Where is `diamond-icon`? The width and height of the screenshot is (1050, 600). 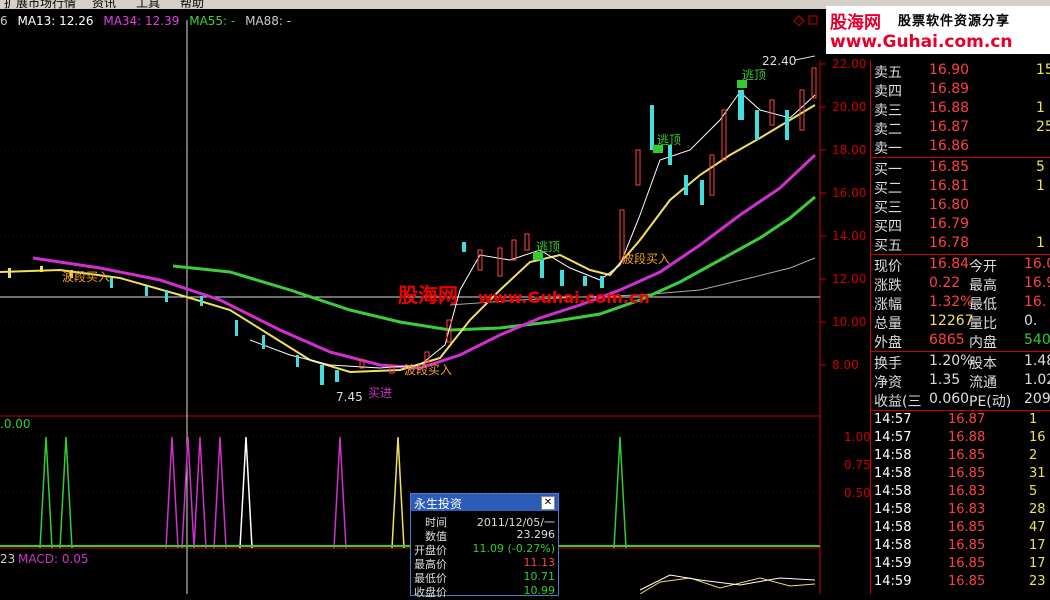
diamond-icon is located at coordinates (799, 21).